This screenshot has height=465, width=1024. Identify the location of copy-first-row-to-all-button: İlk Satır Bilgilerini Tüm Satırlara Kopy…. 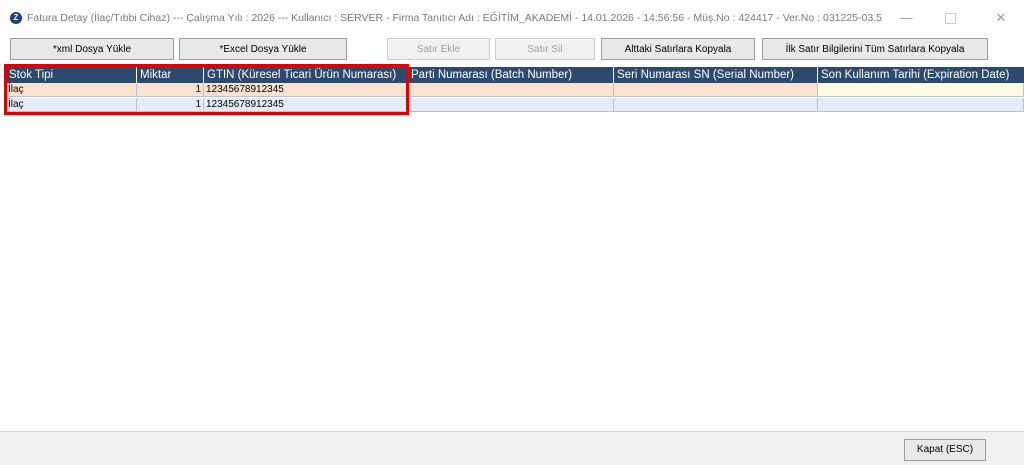
(875, 49).